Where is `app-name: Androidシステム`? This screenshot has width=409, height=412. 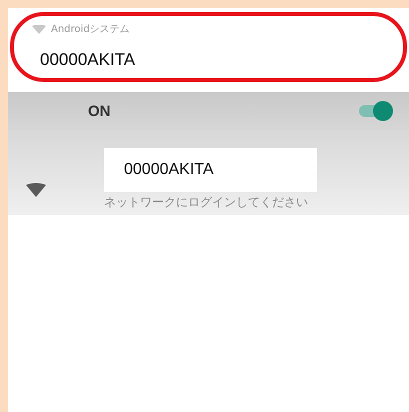 app-name: Androidシステム is located at coordinates (90, 29).